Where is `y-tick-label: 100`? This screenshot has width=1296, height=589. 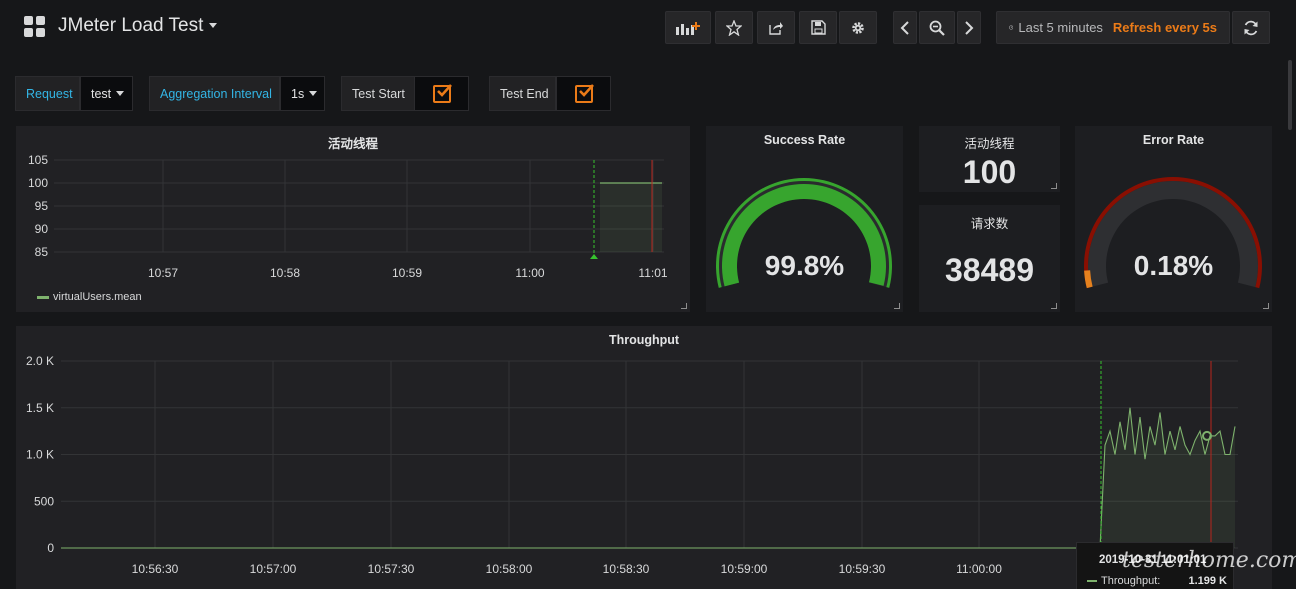
y-tick-label: 100 is located at coordinates (38, 183).